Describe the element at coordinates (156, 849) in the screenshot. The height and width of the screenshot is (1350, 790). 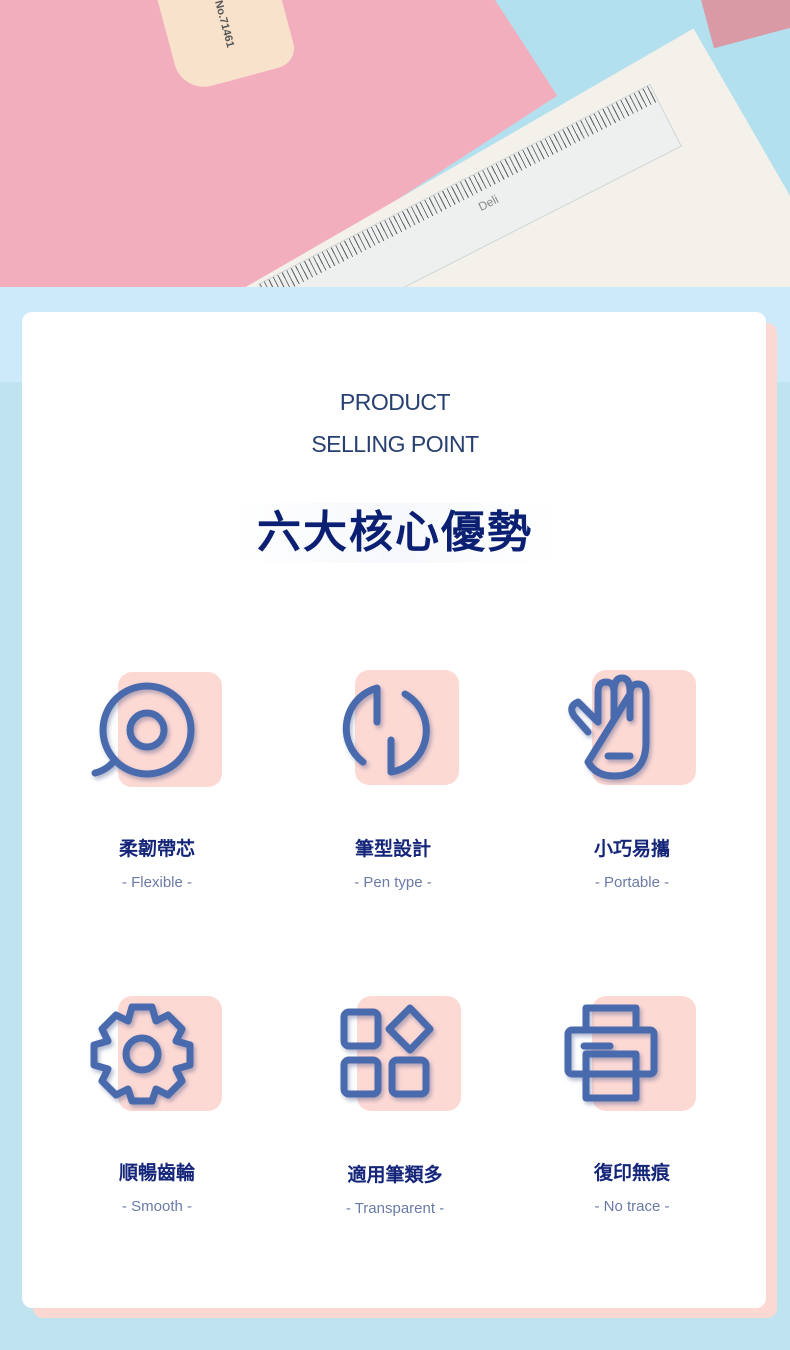
I see `feature-title: 柔韌帶芯` at that location.